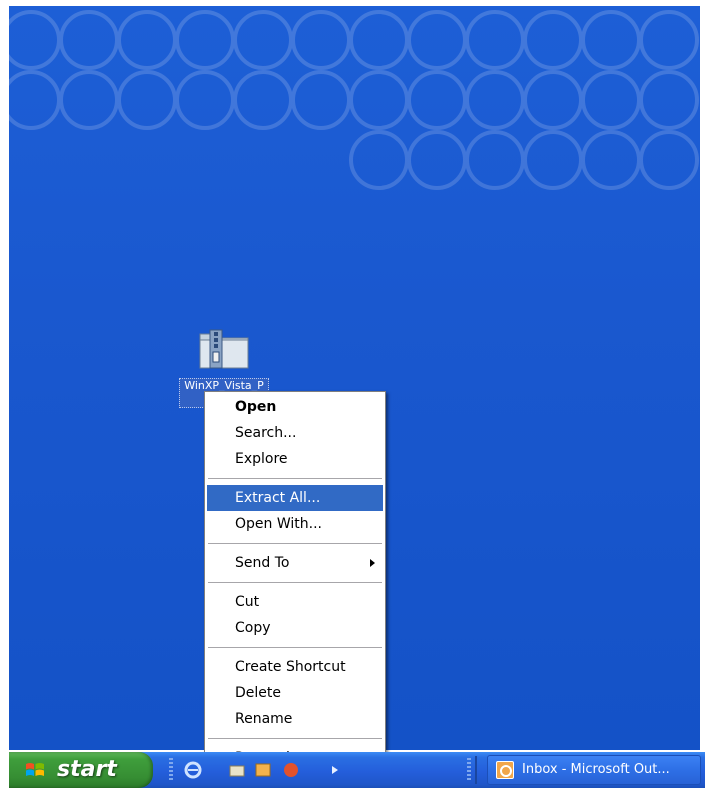 The width and height of the screenshot is (708, 792). I want to click on start-label: start, so click(87, 769).